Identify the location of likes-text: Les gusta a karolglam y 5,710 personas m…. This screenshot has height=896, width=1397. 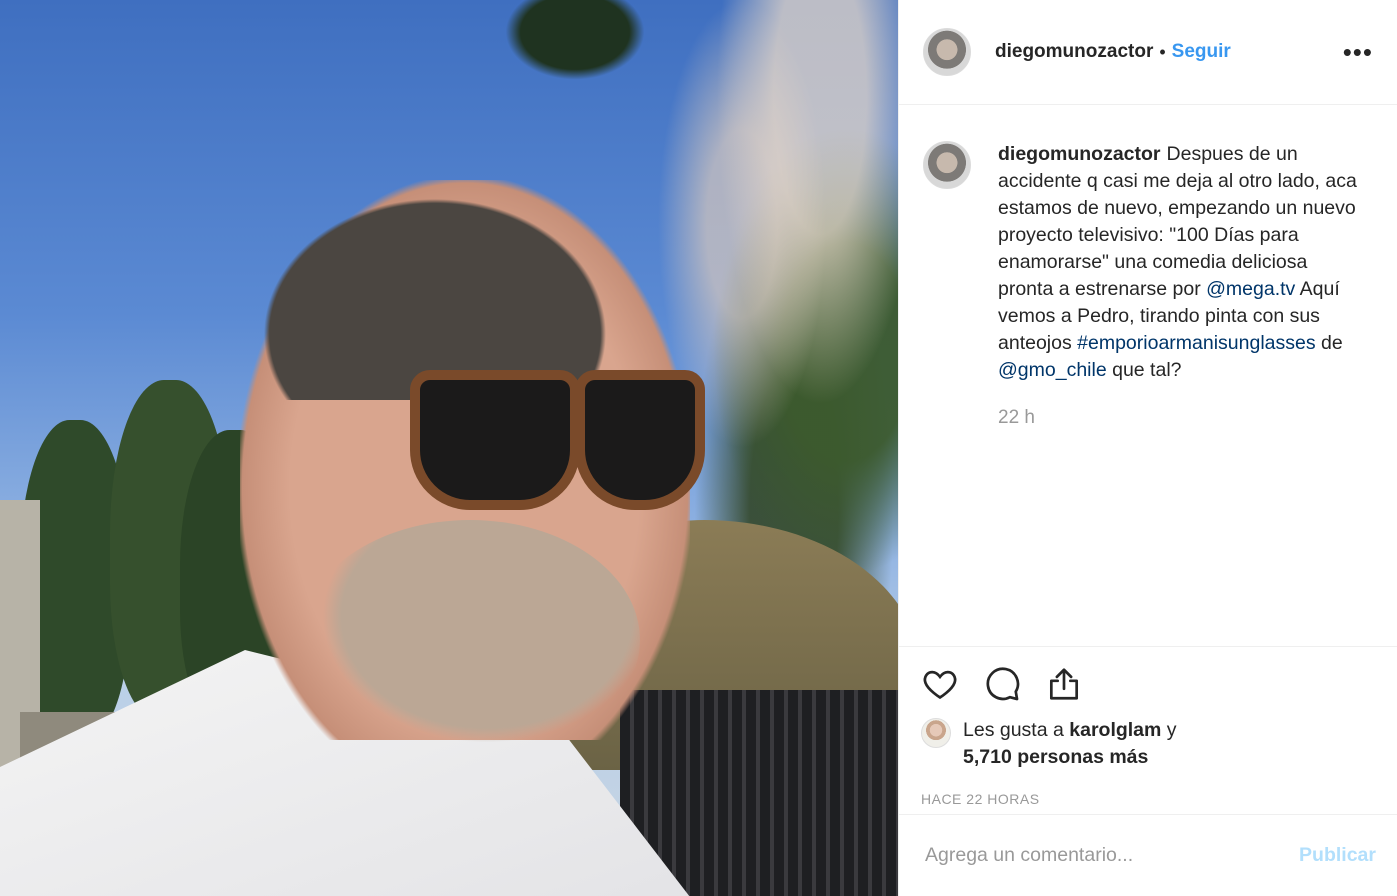
(1070, 744).